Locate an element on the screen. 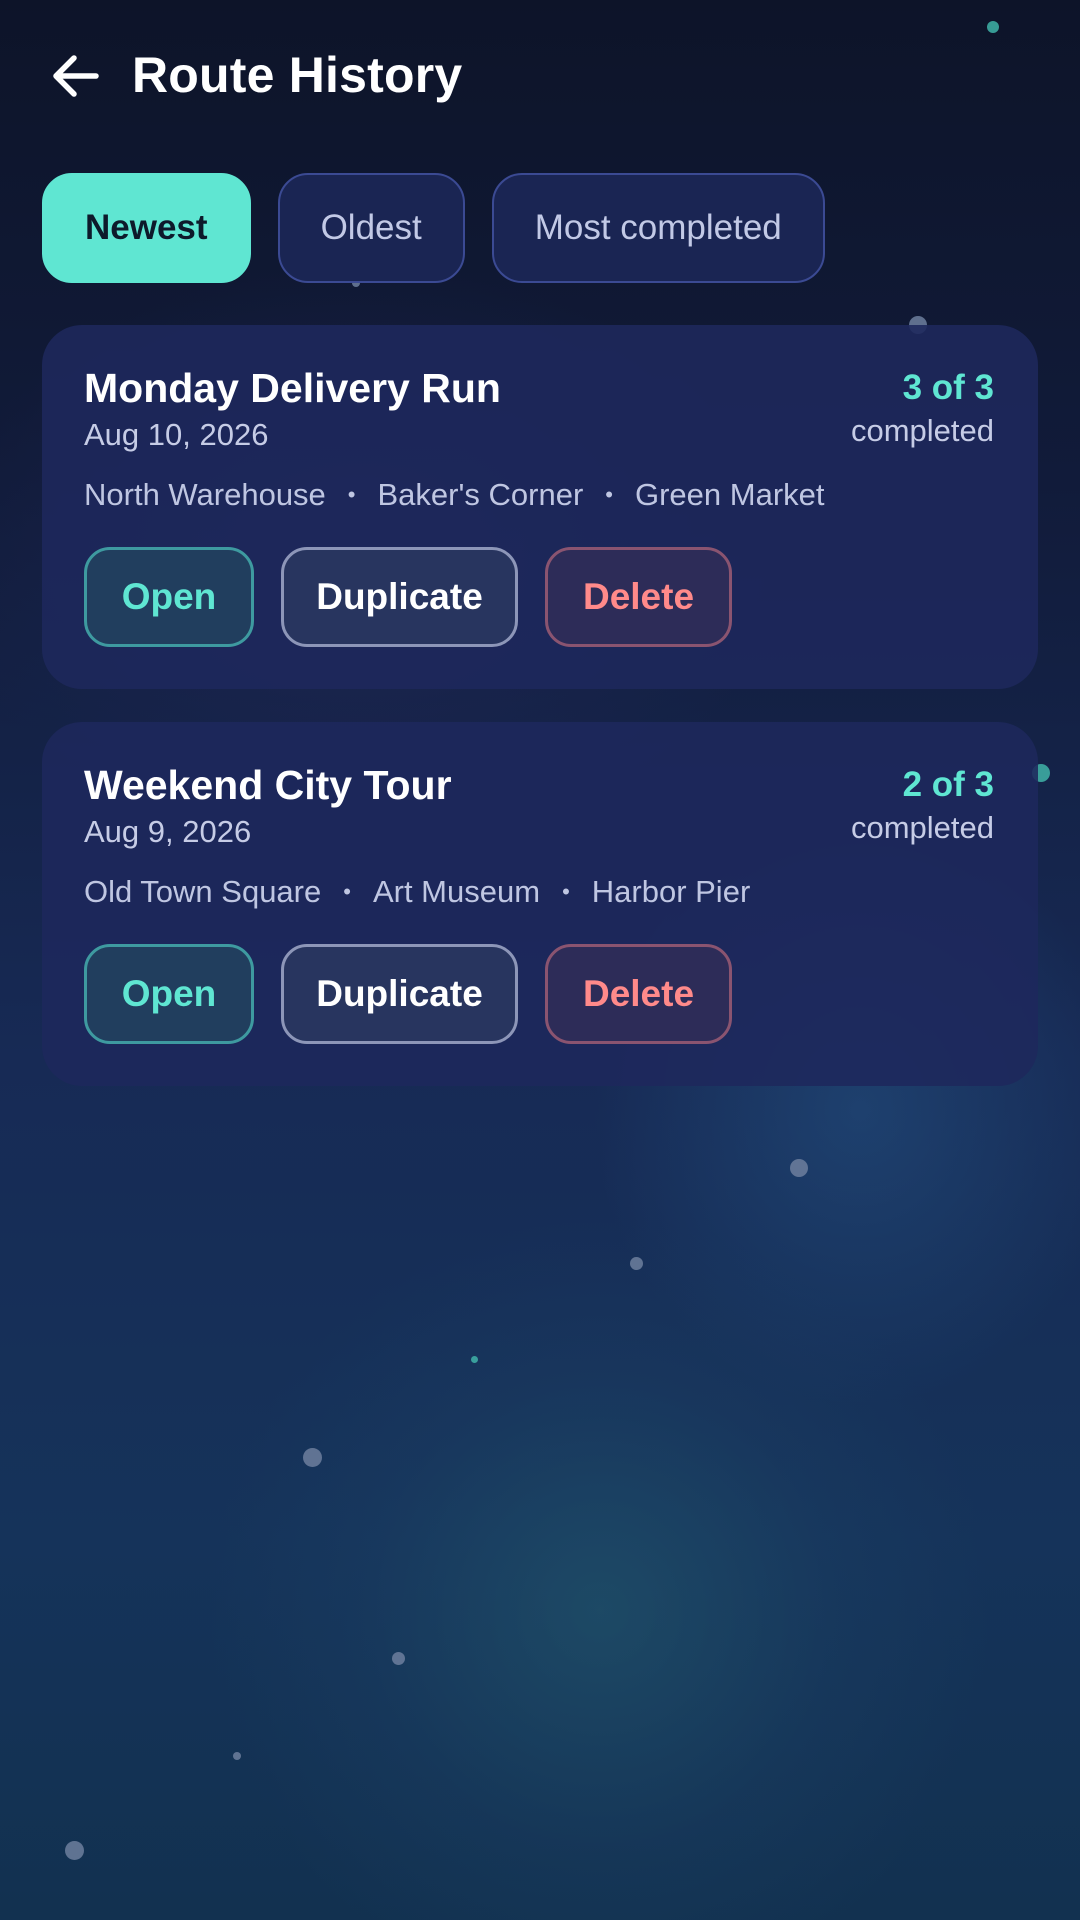  arrow-left-icon is located at coordinates (76, 76).